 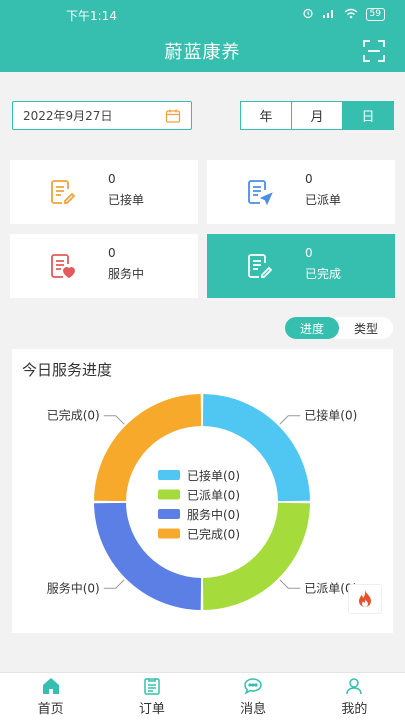 What do you see at coordinates (301, 192) in the screenshot?
I see `stat-card-dispatched: 0 已派单` at bounding box center [301, 192].